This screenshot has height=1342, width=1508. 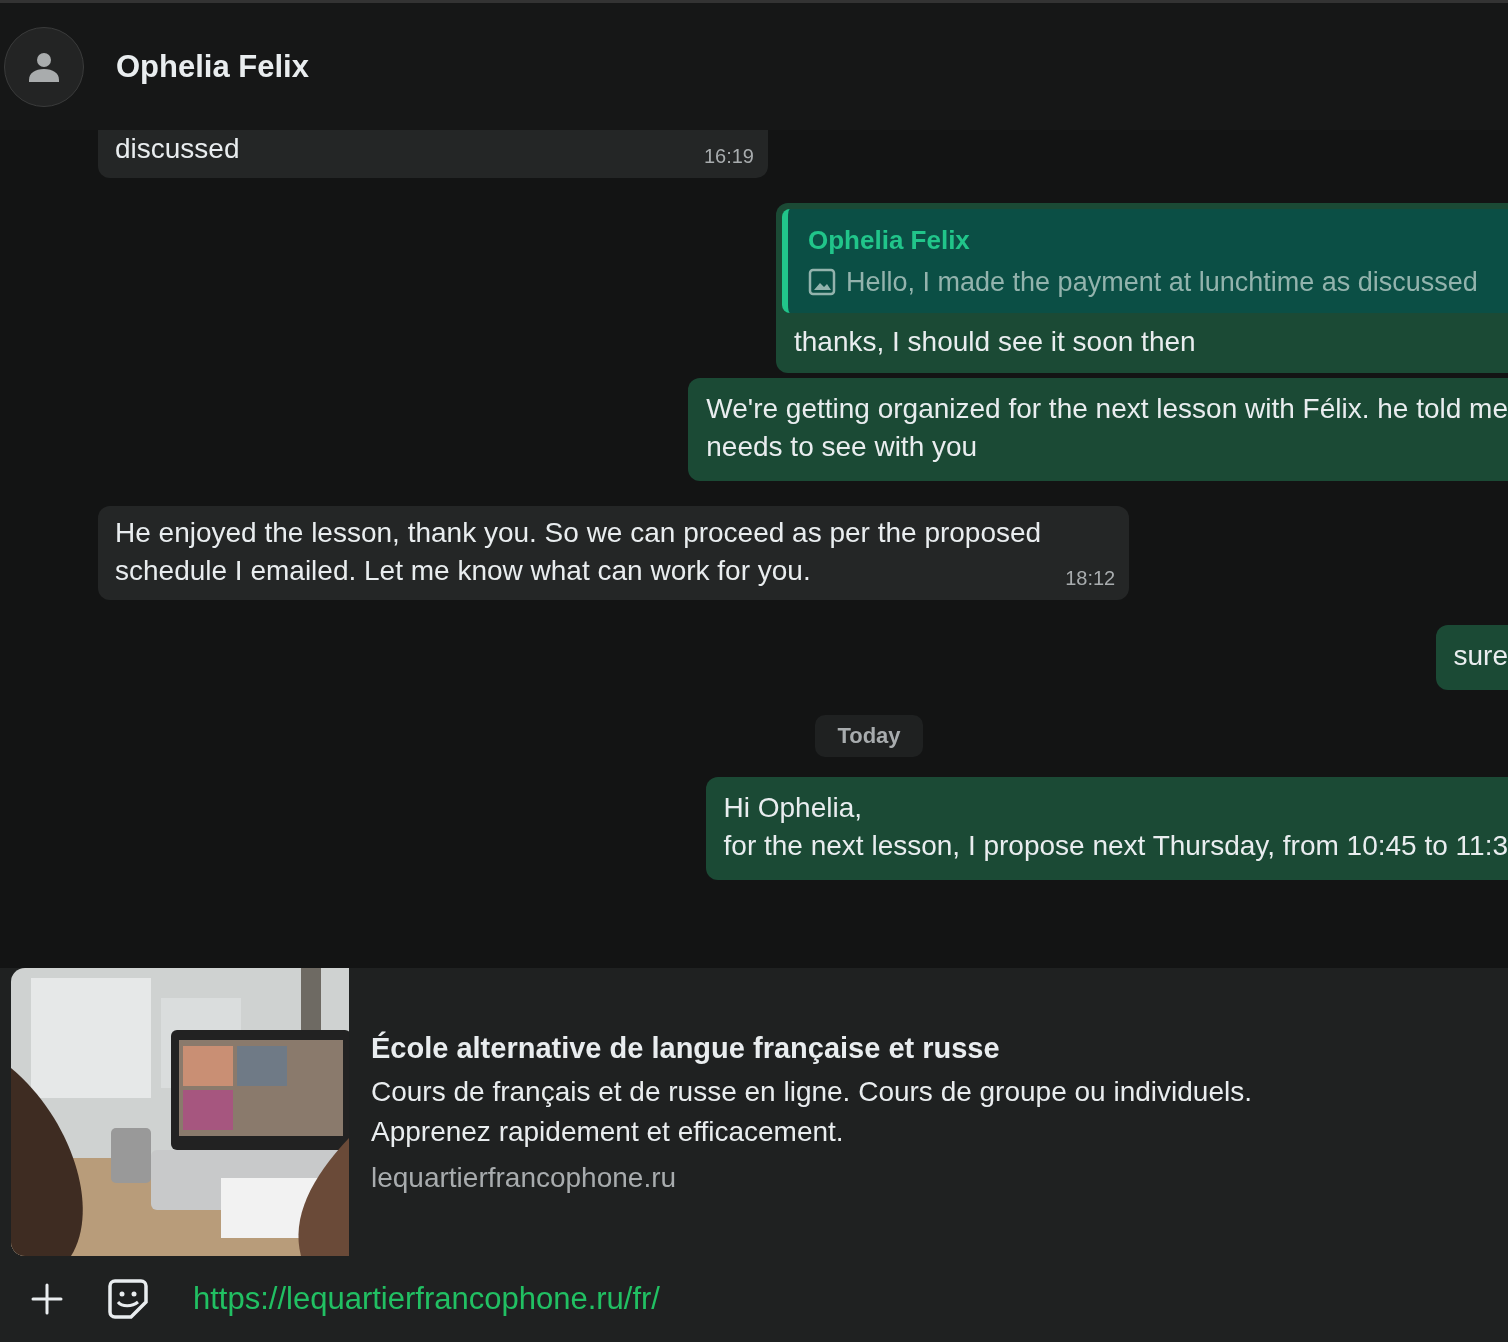 What do you see at coordinates (686, 1048) in the screenshot?
I see `preview-title: École alternative de langue française et russe` at bounding box center [686, 1048].